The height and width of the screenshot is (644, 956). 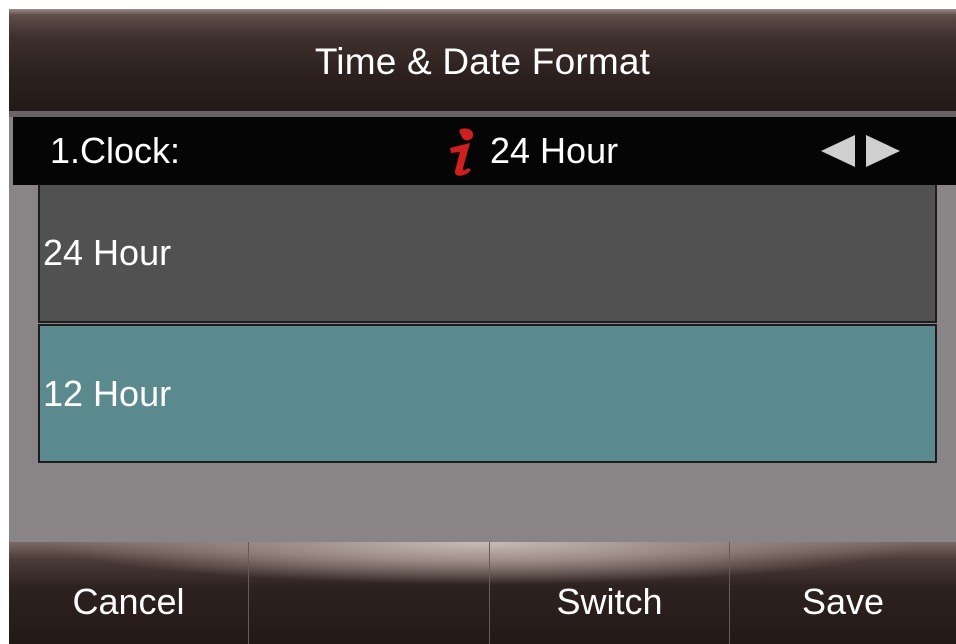 I want to click on empty-softkey, so click(x=369, y=593).